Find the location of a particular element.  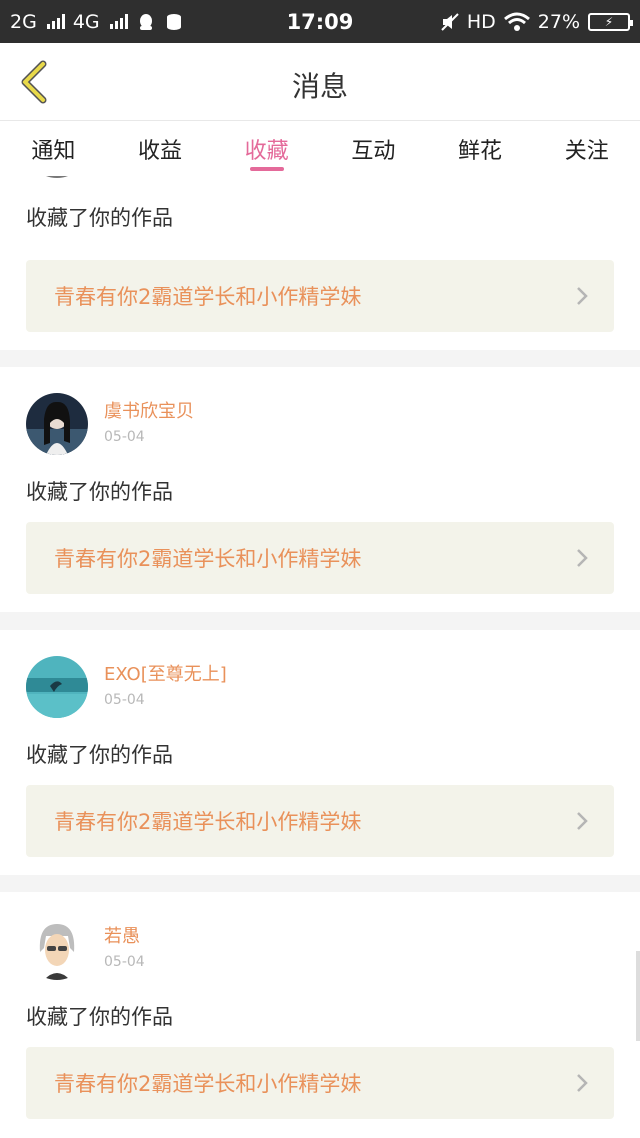

user-row: EXO[至尊无上] 05-04 is located at coordinates (126, 687).